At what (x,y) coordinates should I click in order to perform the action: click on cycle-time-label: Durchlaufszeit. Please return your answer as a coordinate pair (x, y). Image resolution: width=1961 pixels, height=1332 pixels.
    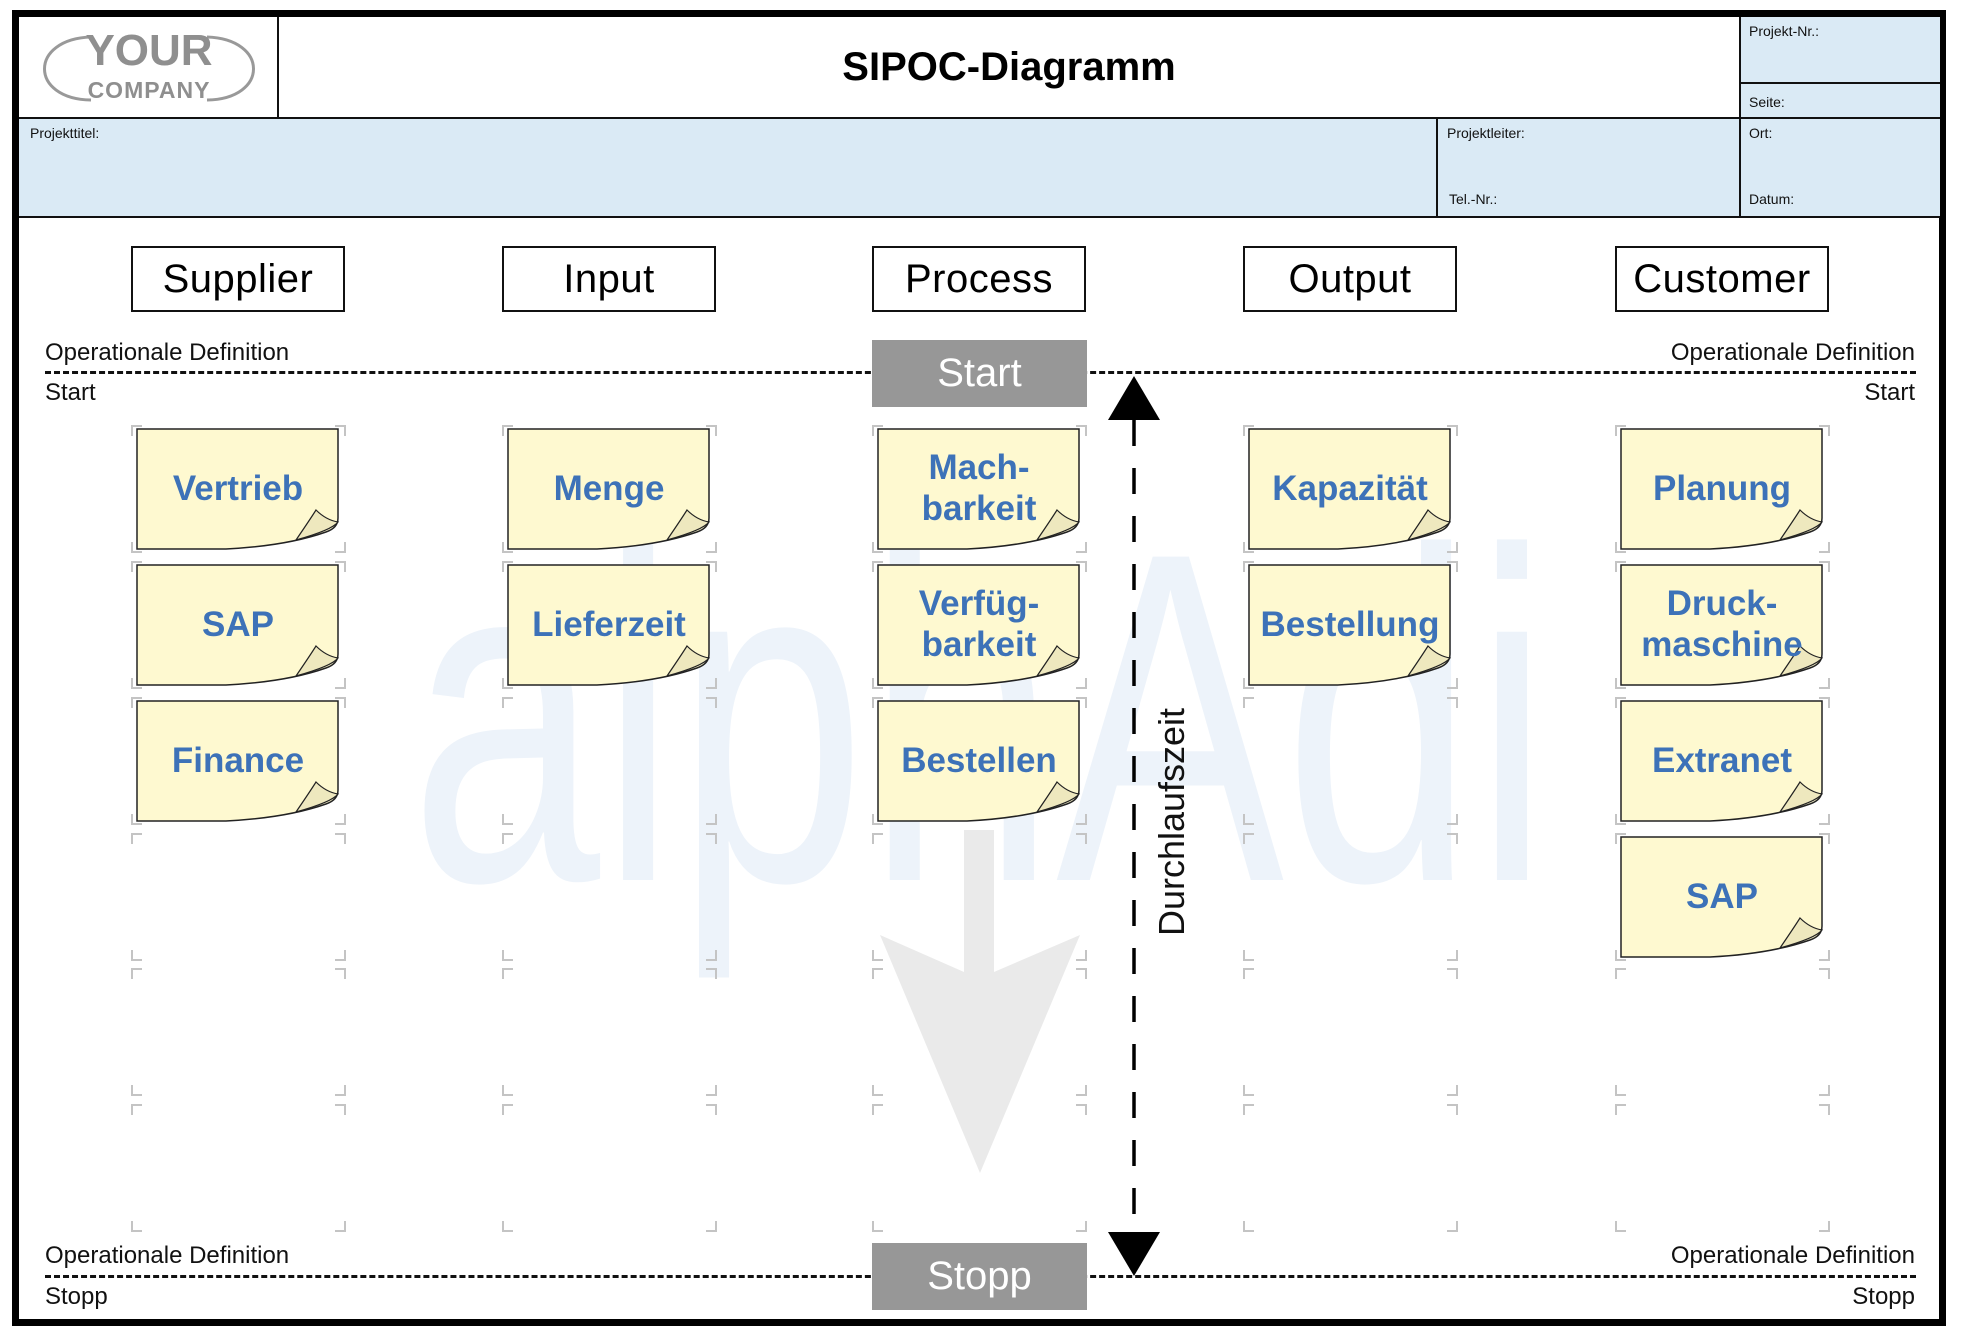
    Looking at the image, I should click on (1171, 822).